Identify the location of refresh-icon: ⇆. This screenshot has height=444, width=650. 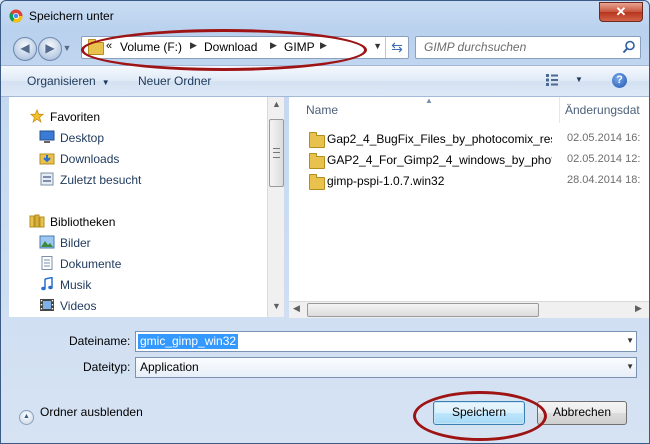
(397, 47).